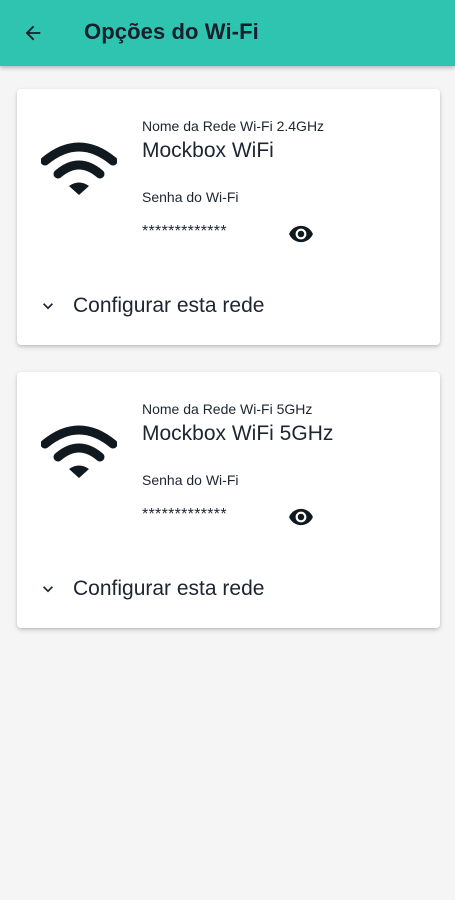 This screenshot has height=900, width=455. I want to click on page-title: Opções do Wi-Fi, so click(171, 31).